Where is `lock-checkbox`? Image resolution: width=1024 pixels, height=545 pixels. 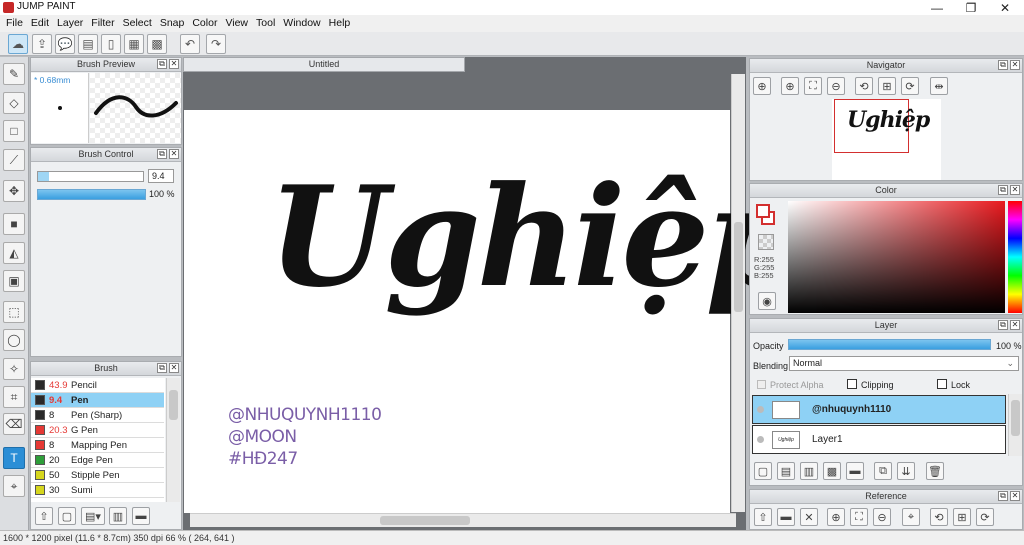
lock-checkbox is located at coordinates (942, 384).